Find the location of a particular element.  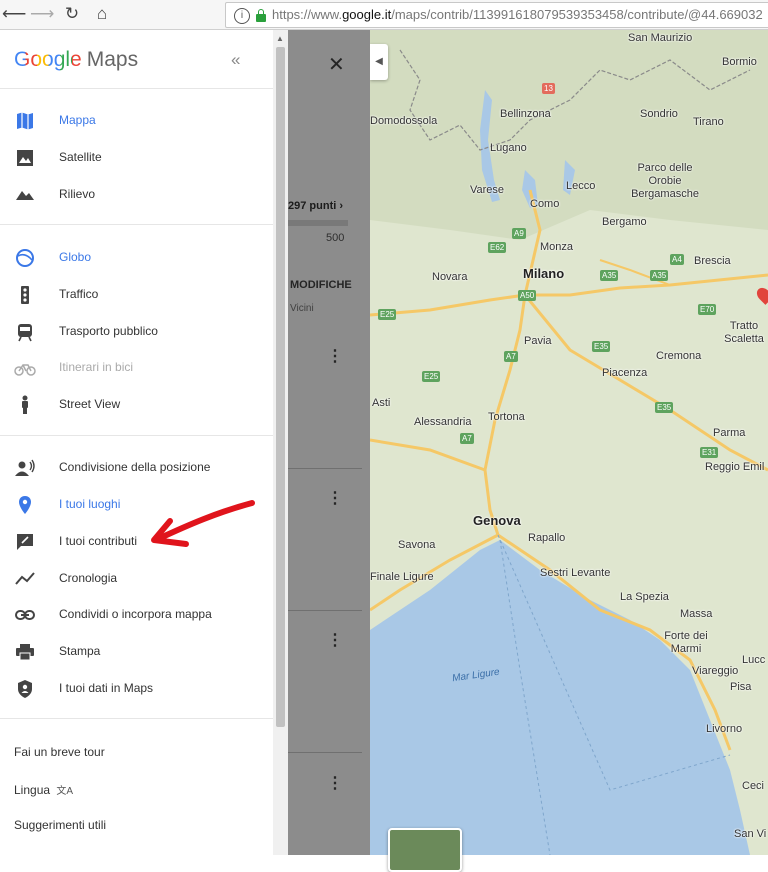

menu-item-label: Trasporto pubblico is located at coordinates (108, 331).